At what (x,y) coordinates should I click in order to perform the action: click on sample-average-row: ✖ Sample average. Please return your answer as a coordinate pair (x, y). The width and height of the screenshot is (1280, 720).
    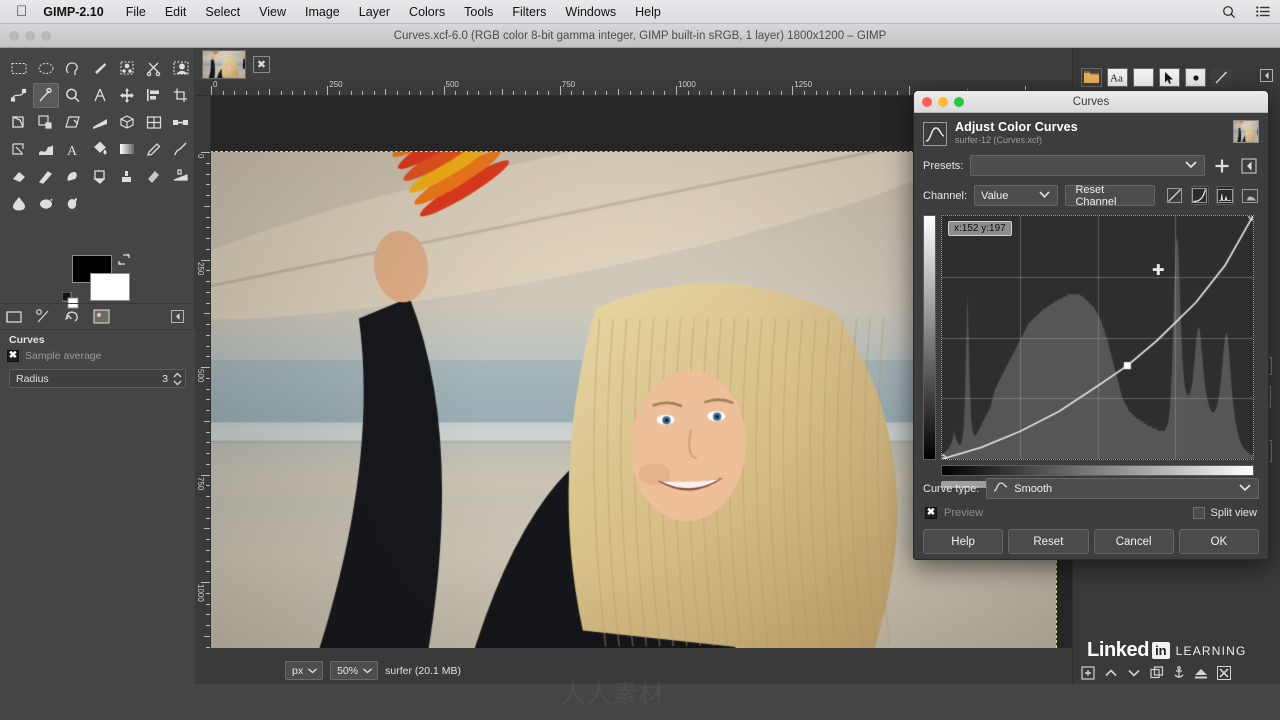
    Looking at the image, I should click on (97, 356).